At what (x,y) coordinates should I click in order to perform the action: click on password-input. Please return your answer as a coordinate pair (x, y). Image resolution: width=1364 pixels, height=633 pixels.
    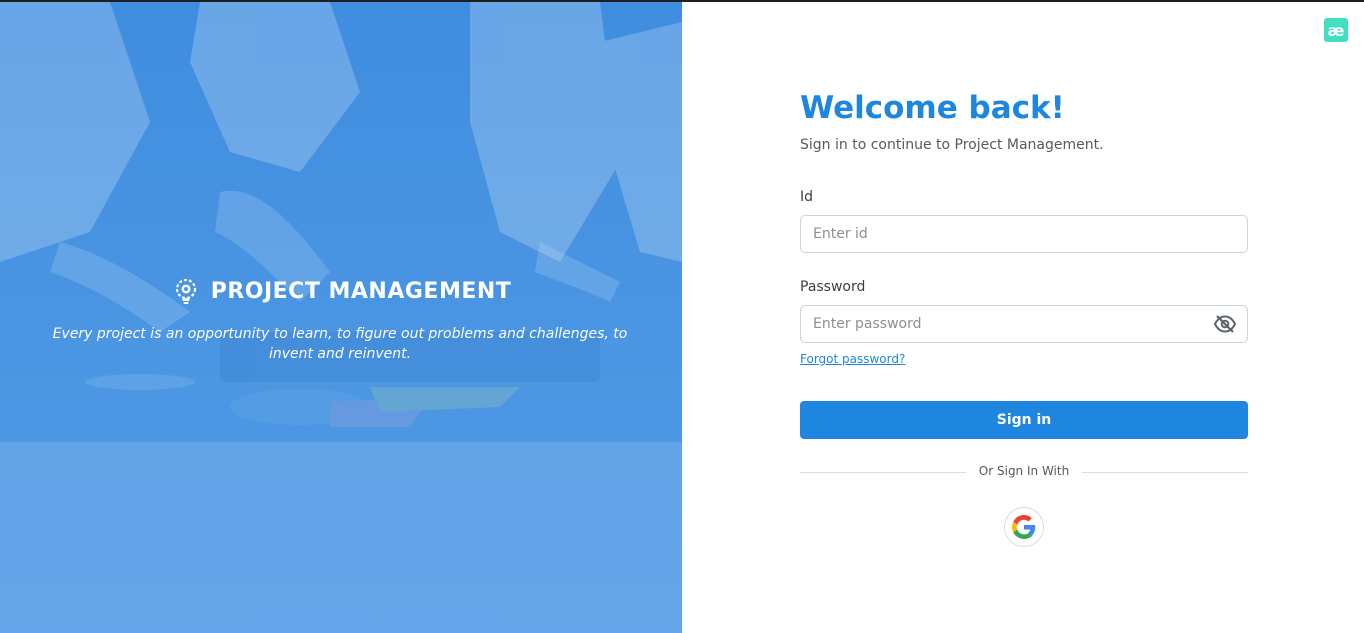
    Looking at the image, I should click on (1024, 324).